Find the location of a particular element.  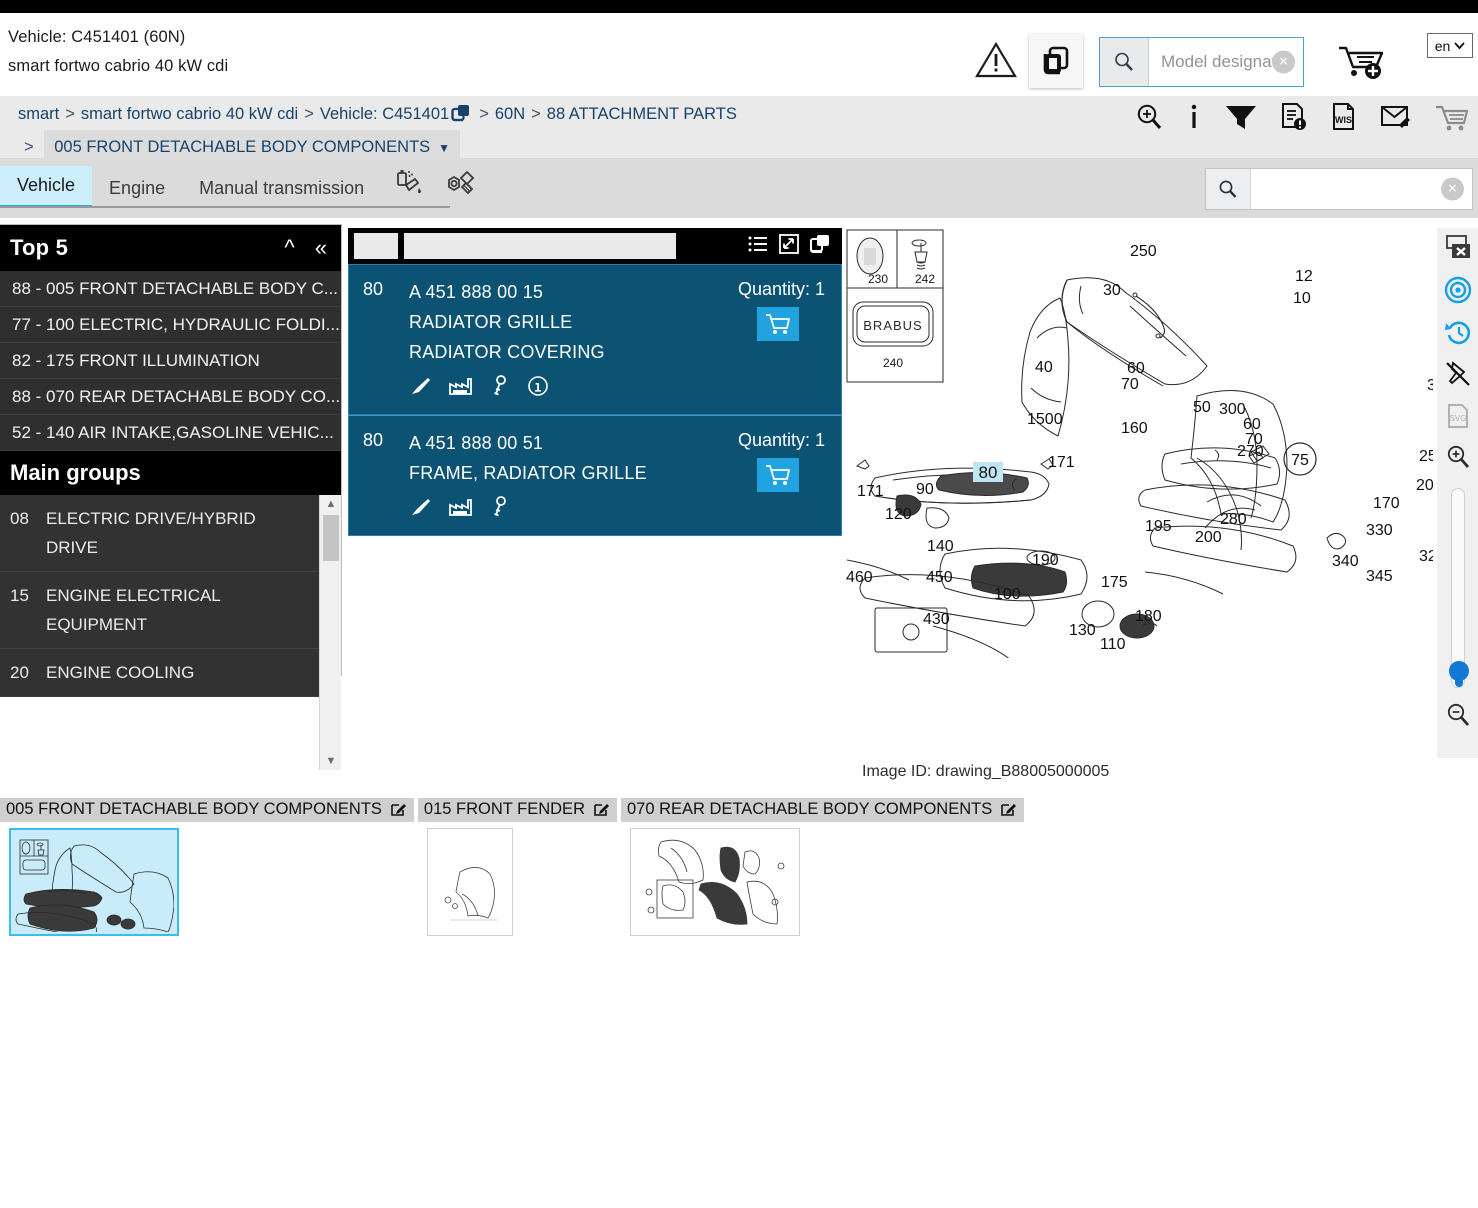

zoom-slider is located at coordinates (1458, 588).